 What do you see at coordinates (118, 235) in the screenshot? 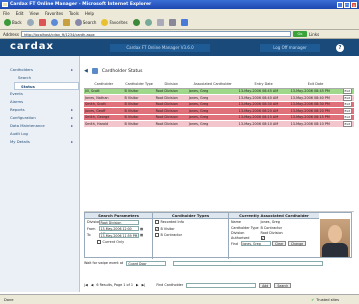
I see `to-date-input: 13-May-2006 11:59 PM` at bounding box center [118, 235].